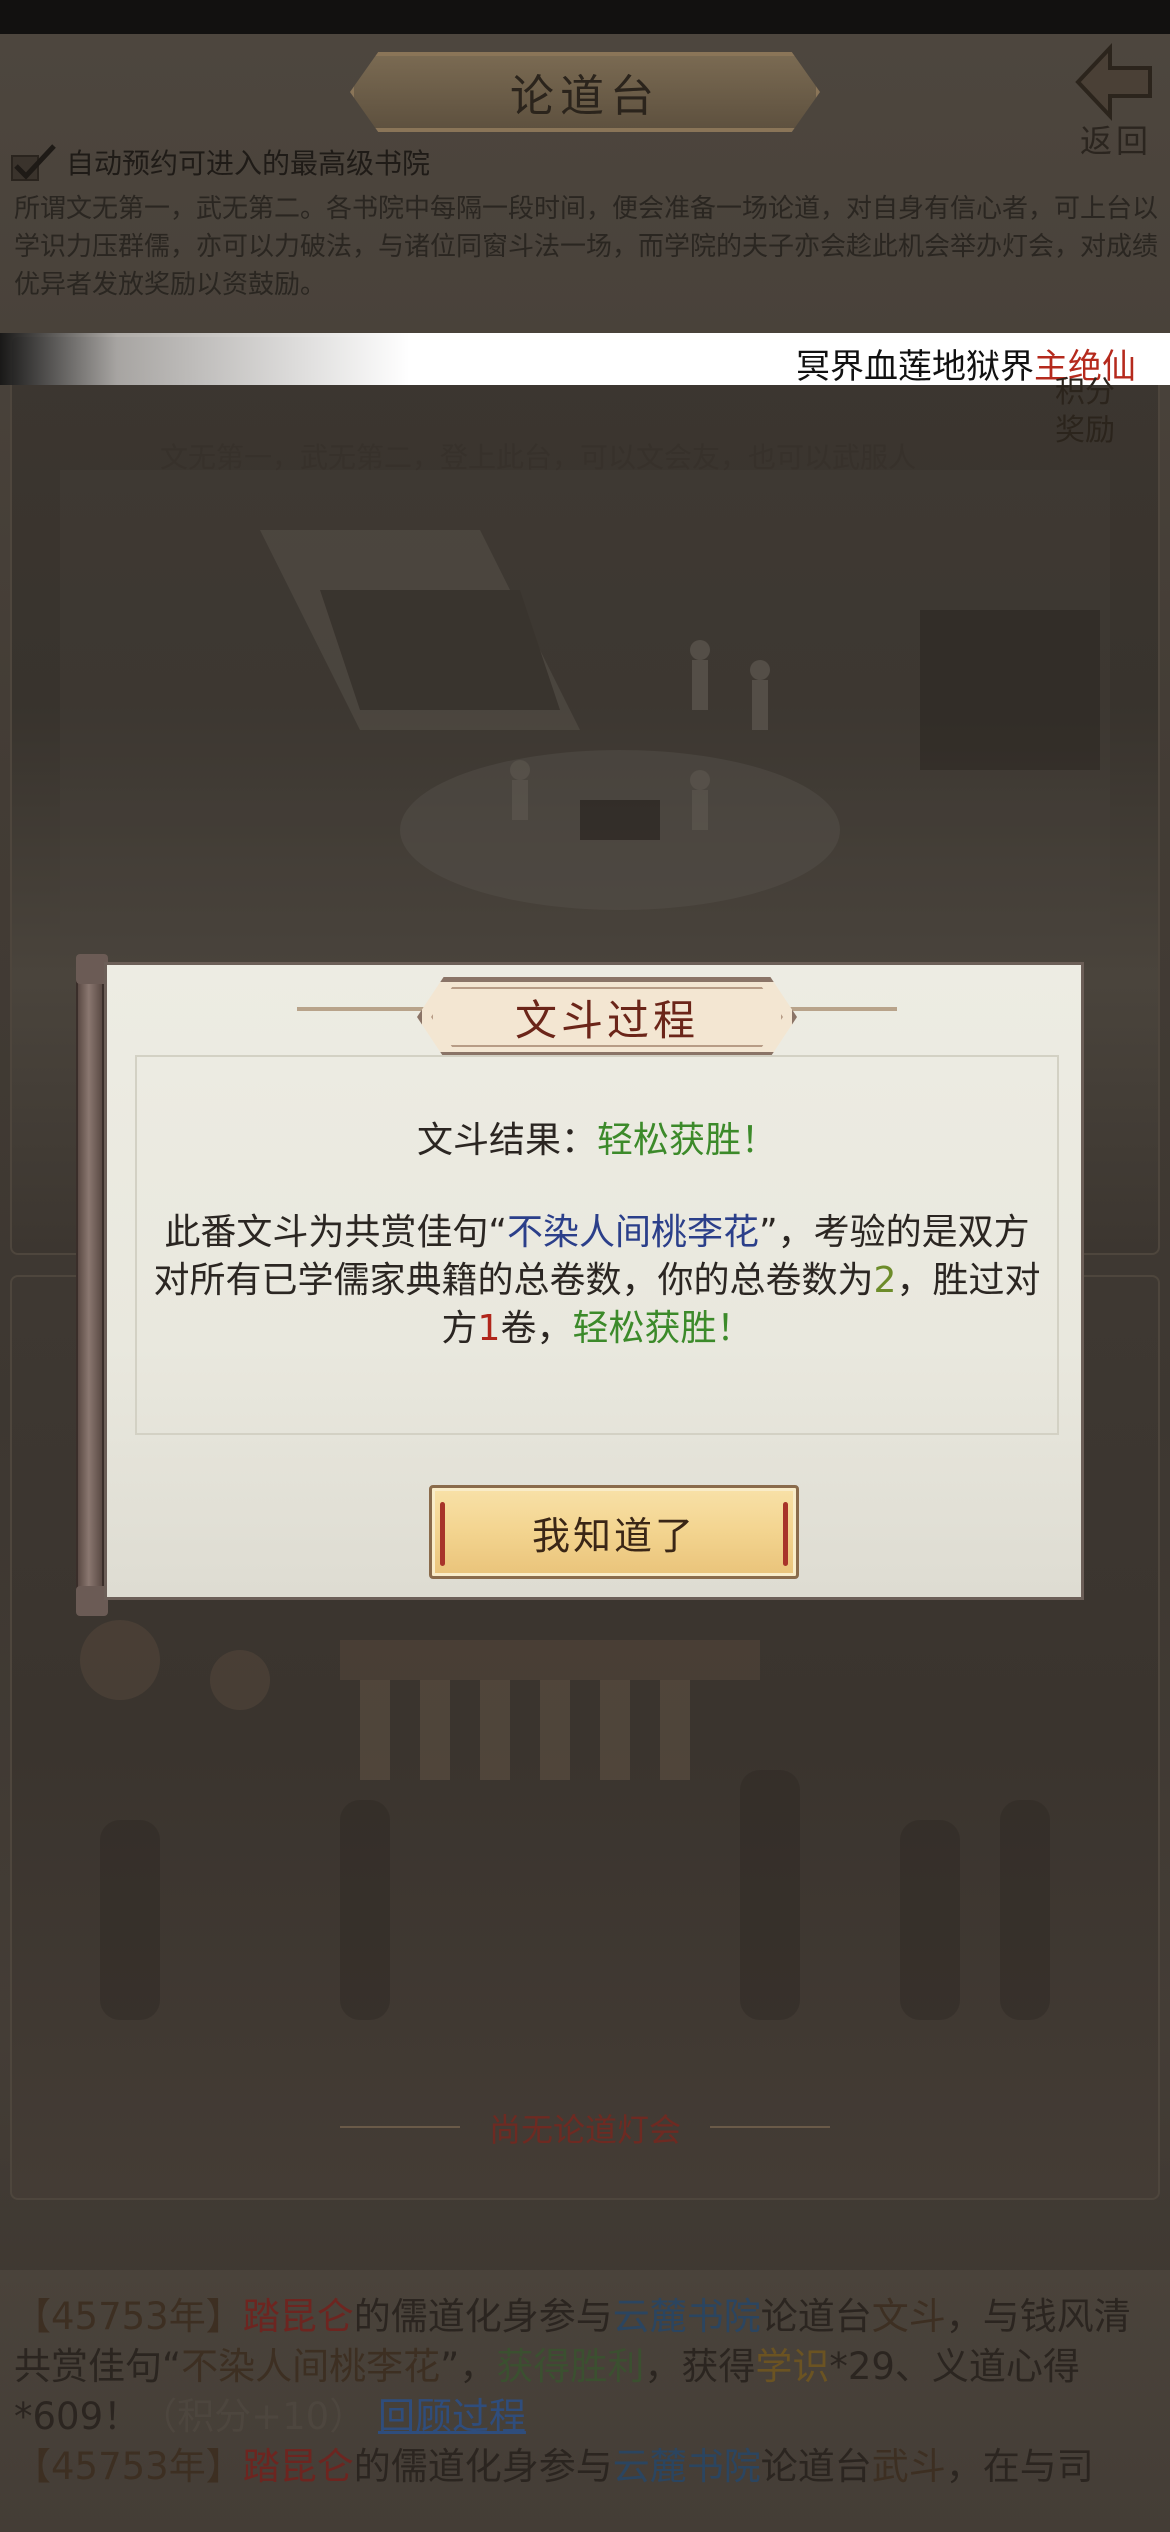 This screenshot has height=2532, width=1170. Describe the element at coordinates (253, 2416) in the screenshot. I see `log-score: （积分+10）` at that location.